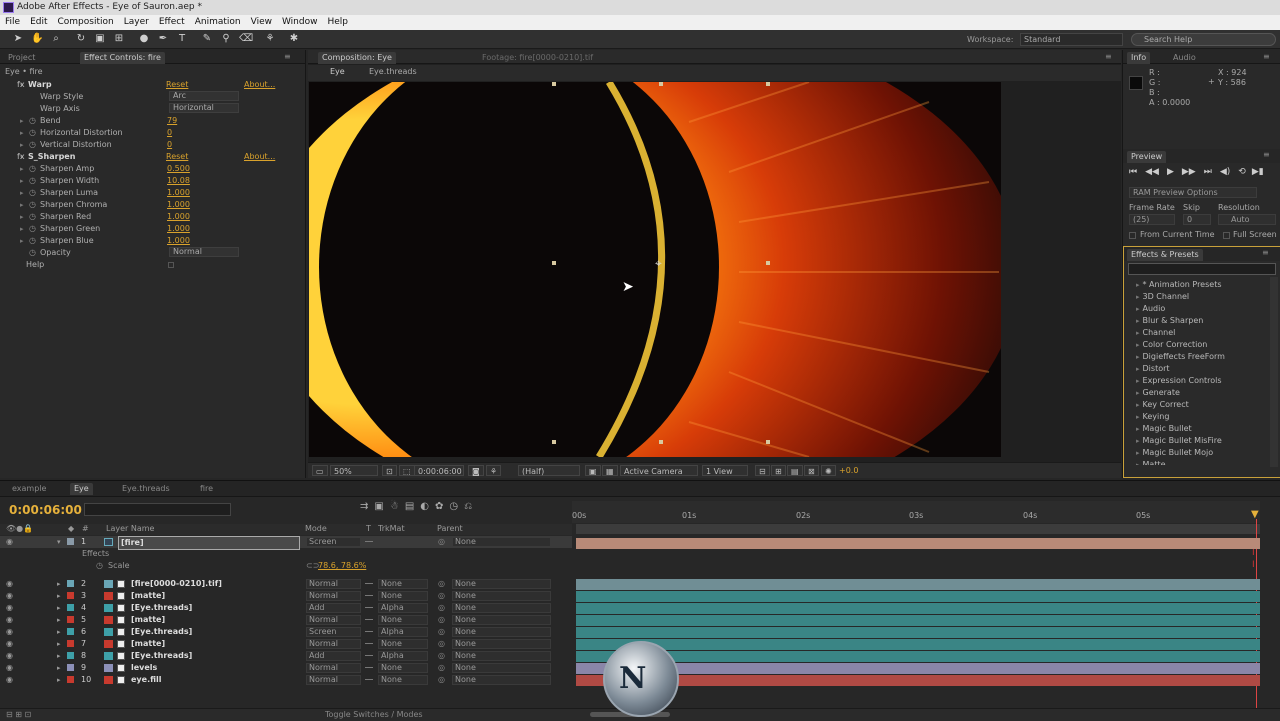 Image resolution: width=1280 pixels, height=721 pixels. Describe the element at coordinates (427, 506) in the screenshot. I see `motion-blur-icon: ◐` at that location.